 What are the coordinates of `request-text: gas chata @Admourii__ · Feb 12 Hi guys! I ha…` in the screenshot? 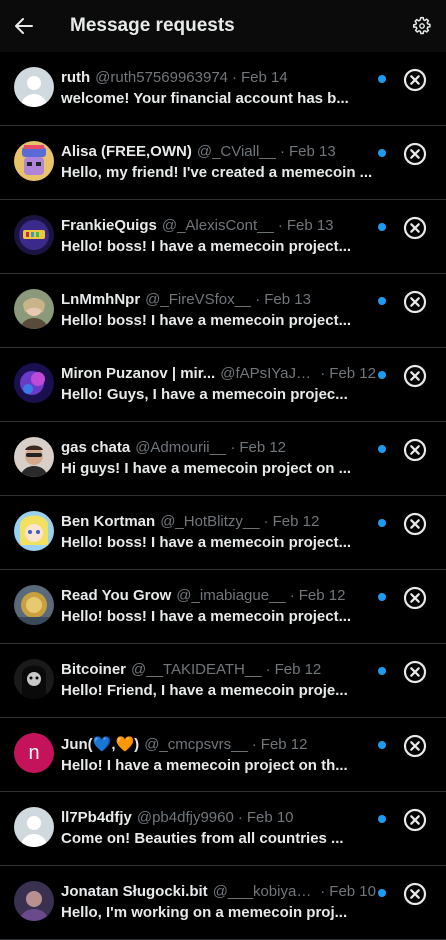 It's located at (218, 458).